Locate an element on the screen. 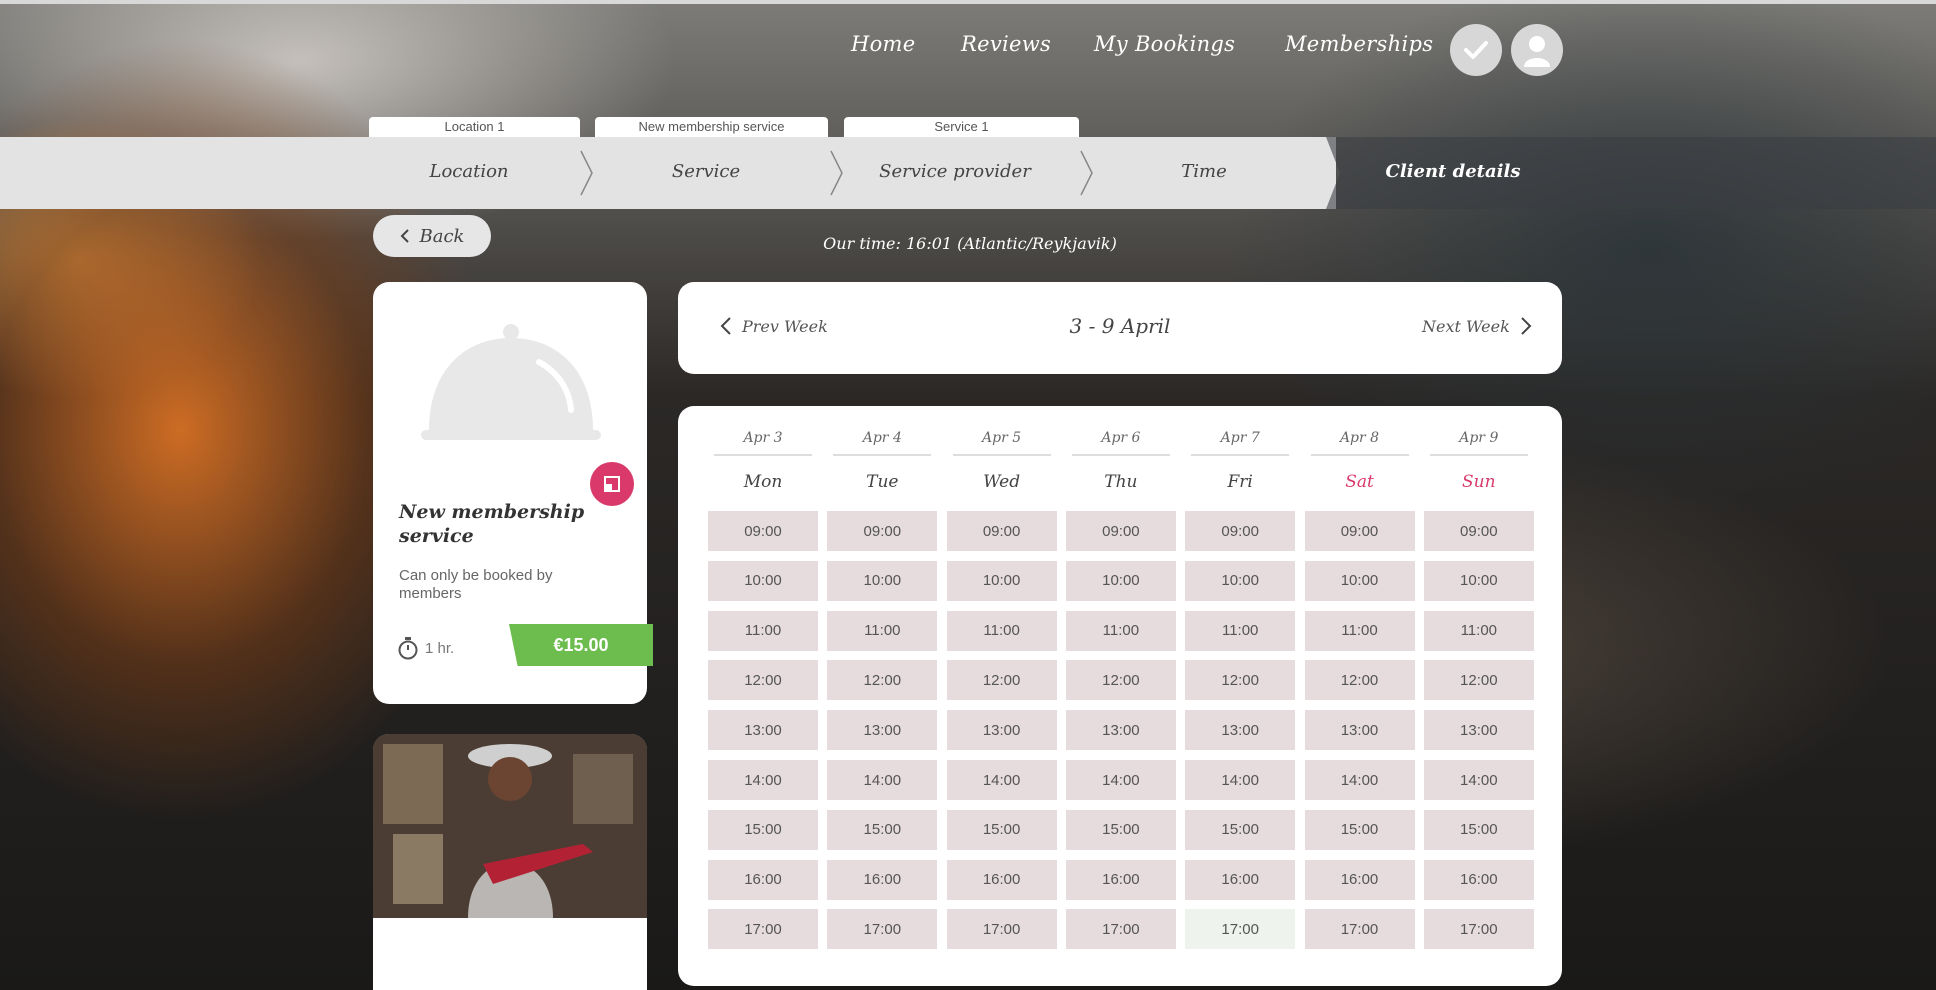 The image size is (1936, 990). breadcrumb-provider: Service 1 is located at coordinates (961, 127).